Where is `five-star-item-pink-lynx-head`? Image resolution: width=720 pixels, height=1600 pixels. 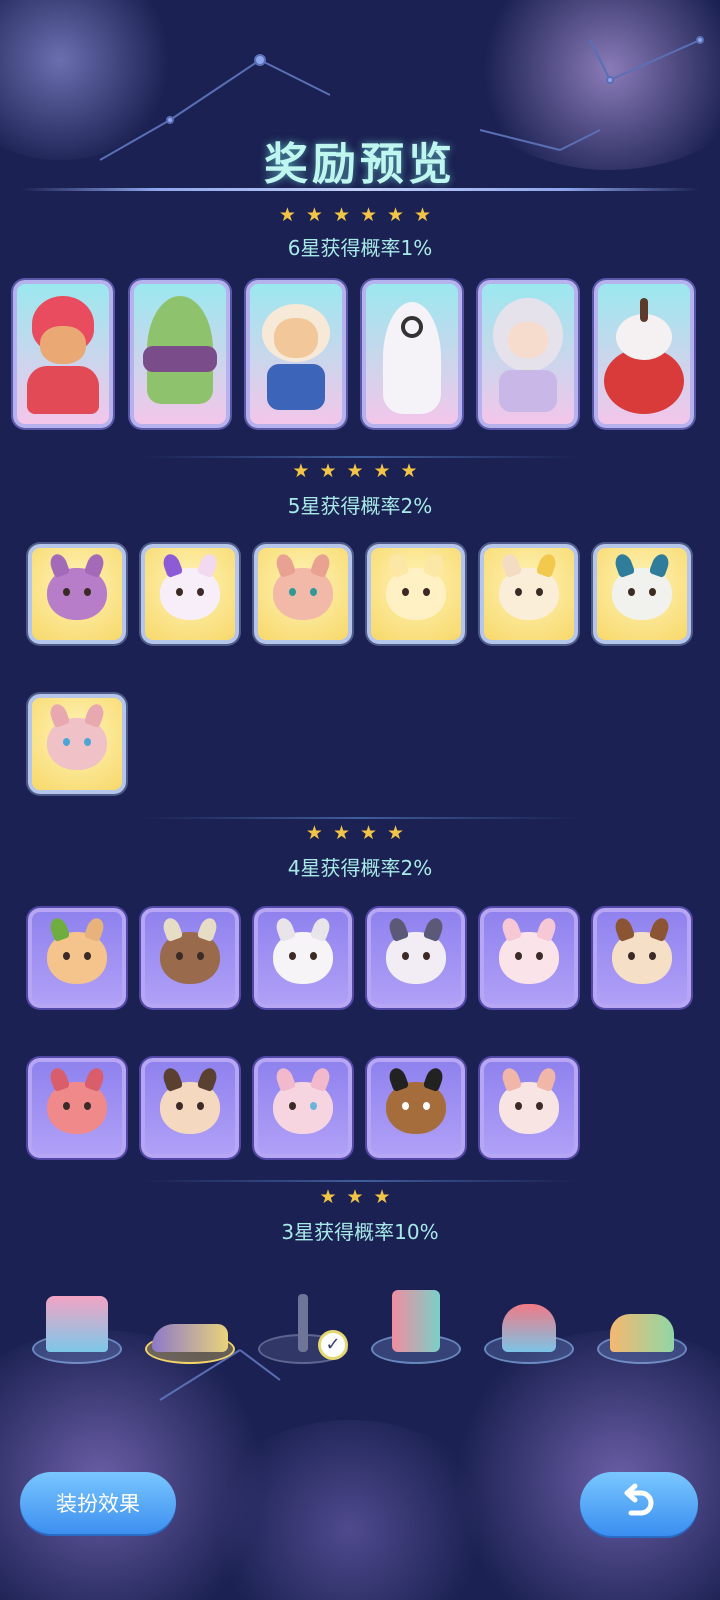 five-star-item-pink-lynx-head is located at coordinates (303, 594).